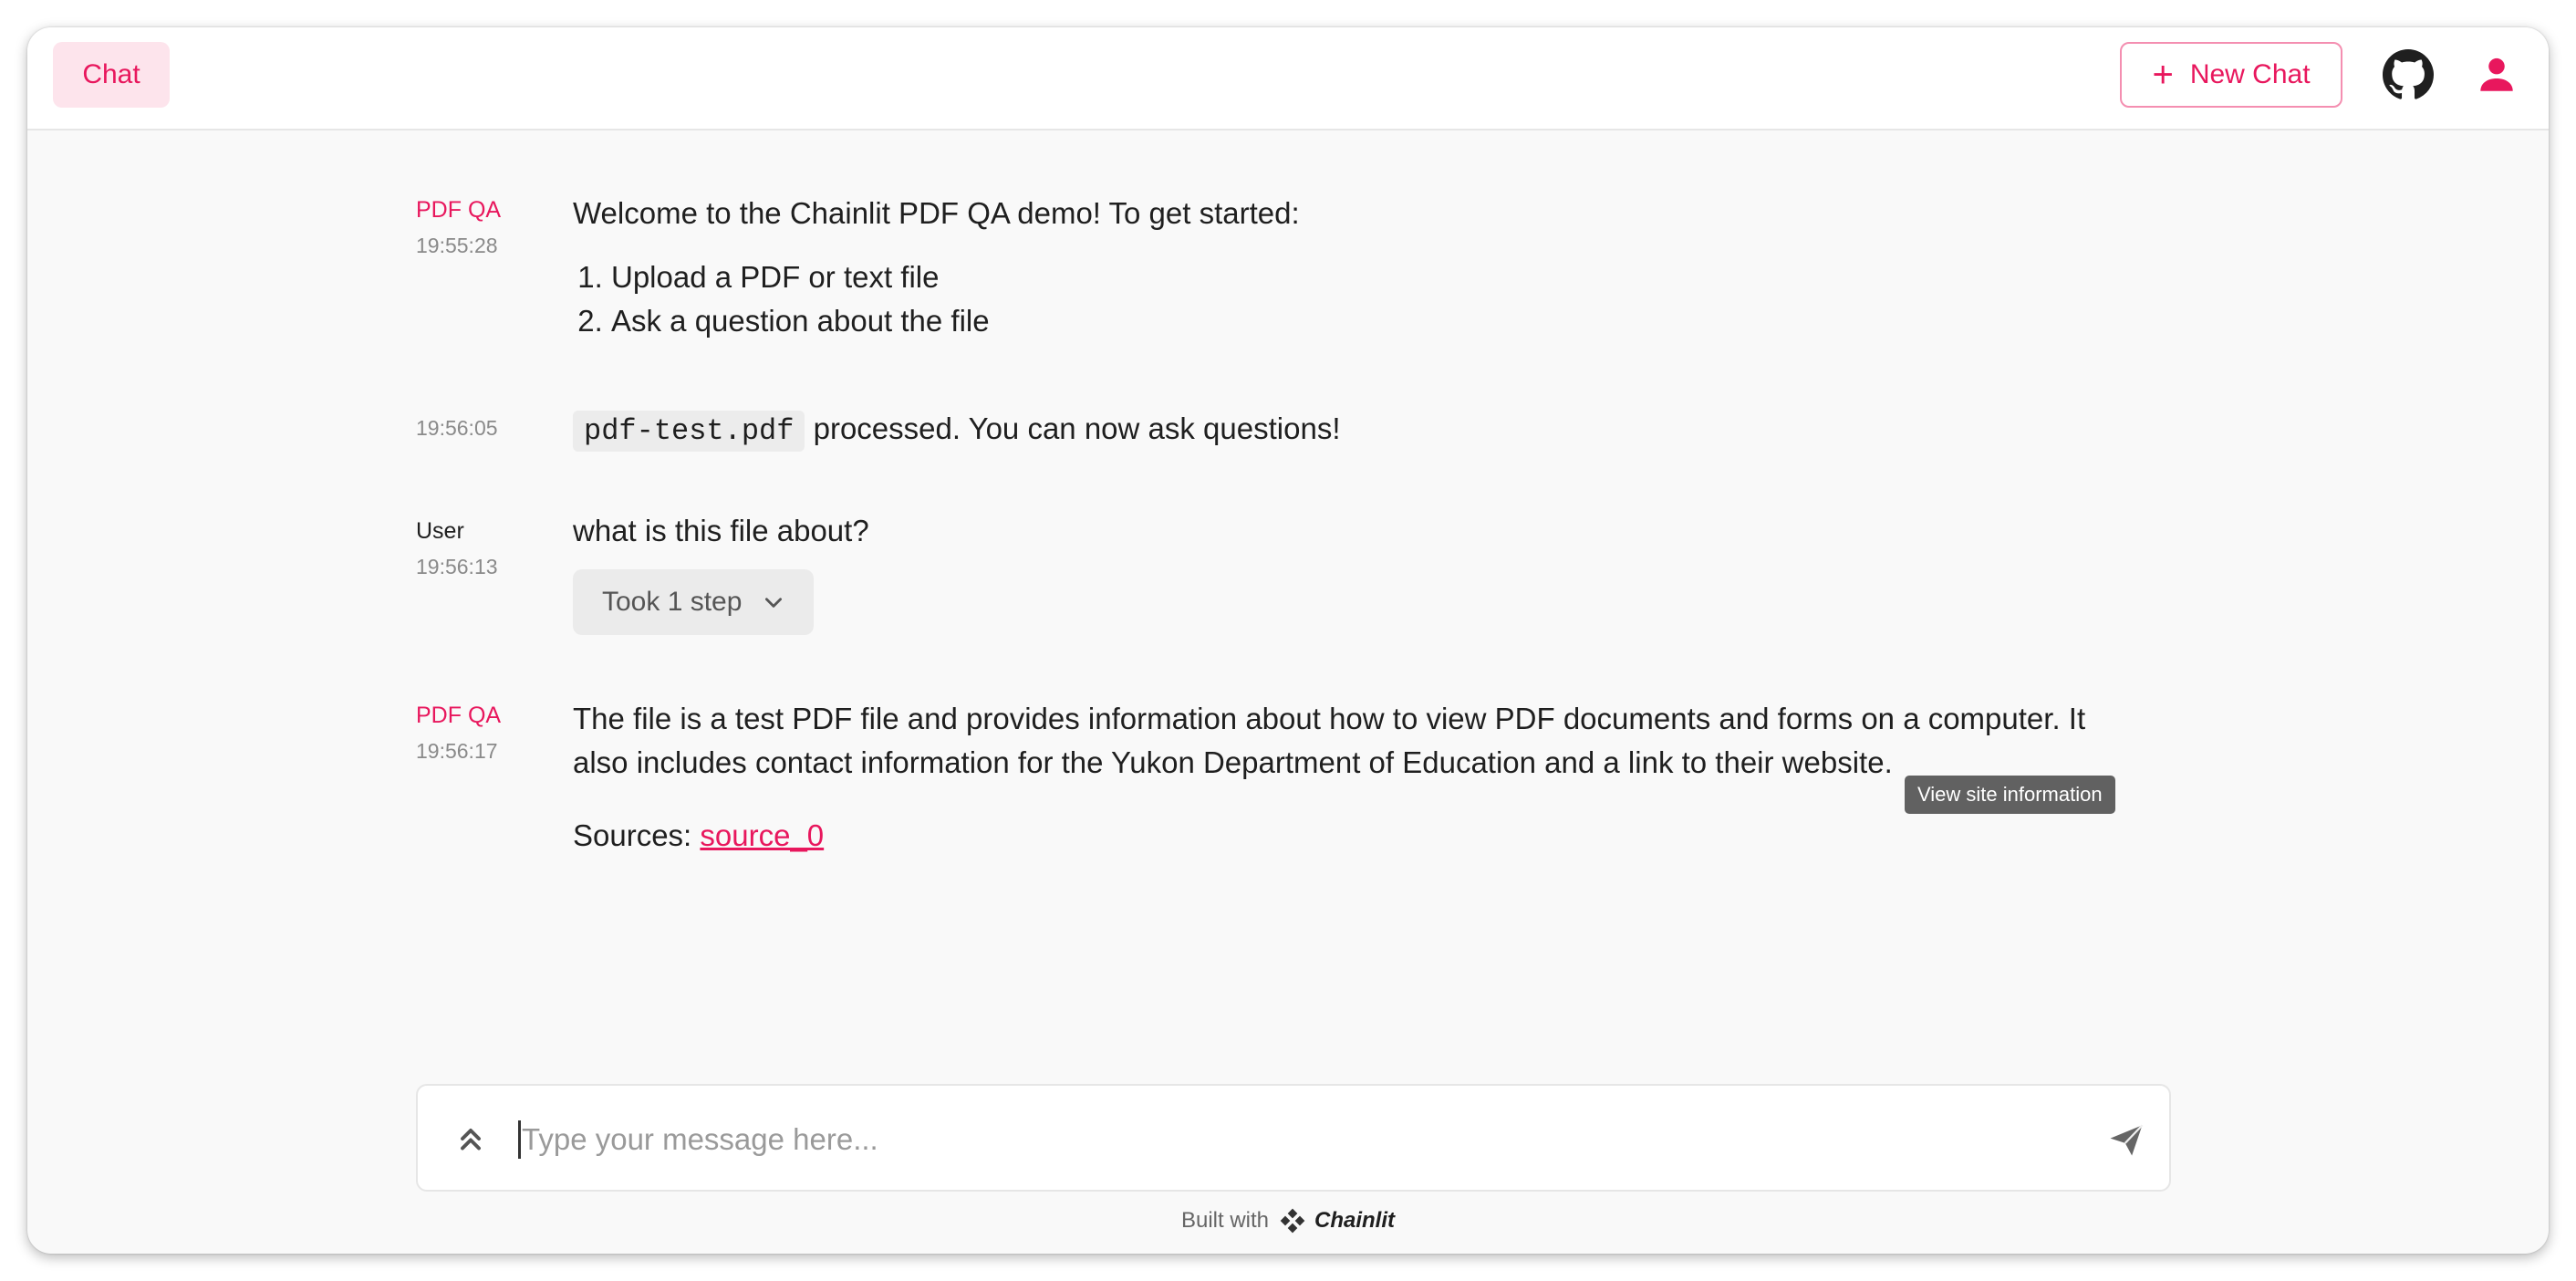 The image size is (2576, 1281). Describe the element at coordinates (471, 1138) in the screenshot. I see `chevrons-up-icon` at that location.